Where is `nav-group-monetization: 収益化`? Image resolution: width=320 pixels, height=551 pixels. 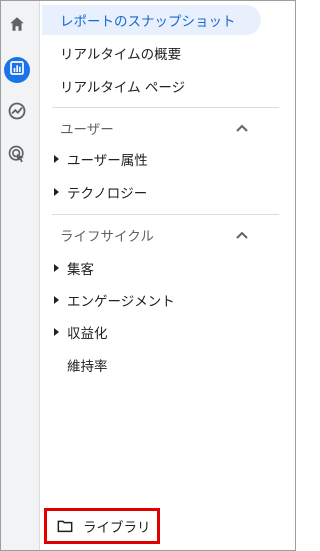
nav-group-monetization: 収益化 is located at coordinates (157, 332).